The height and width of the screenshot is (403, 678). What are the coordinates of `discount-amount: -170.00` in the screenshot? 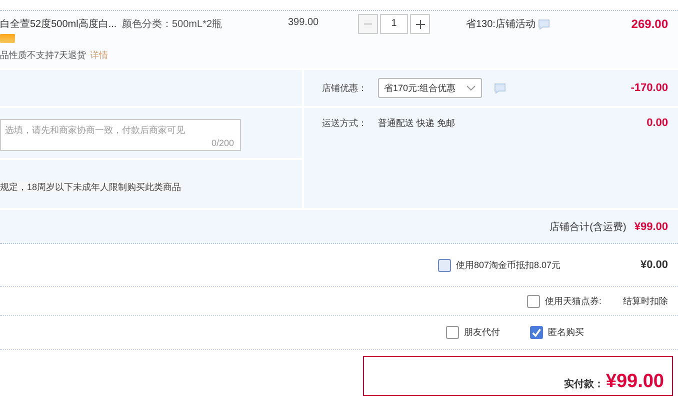 It's located at (649, 88).